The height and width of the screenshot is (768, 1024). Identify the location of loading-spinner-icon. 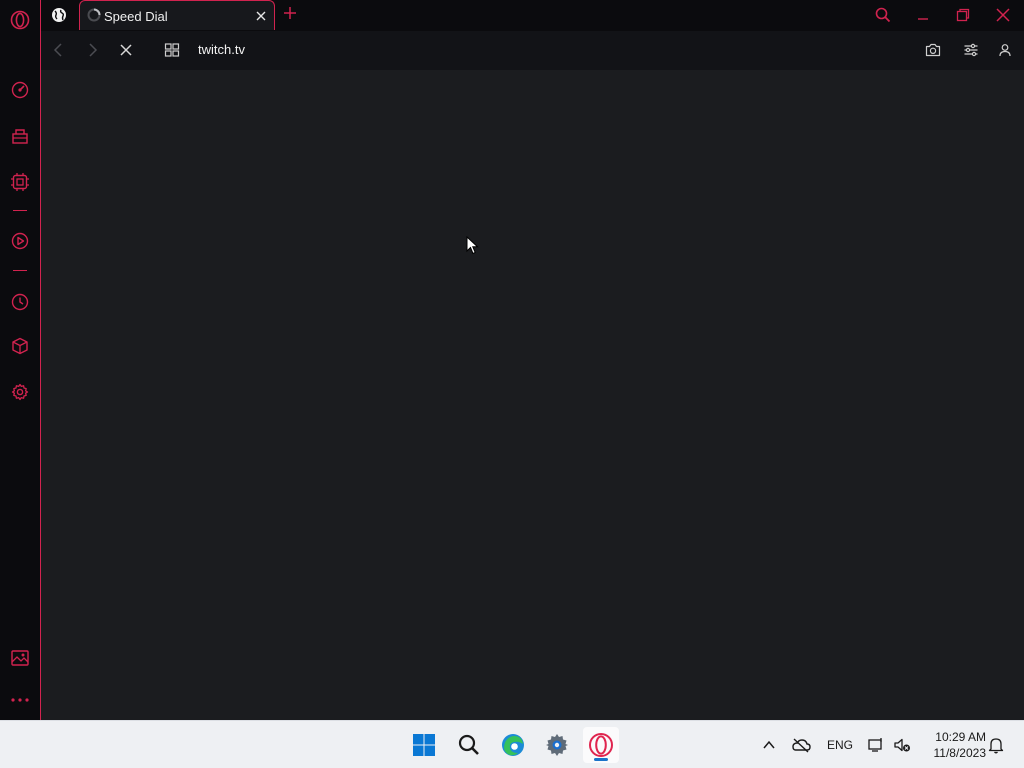
(94, 15).